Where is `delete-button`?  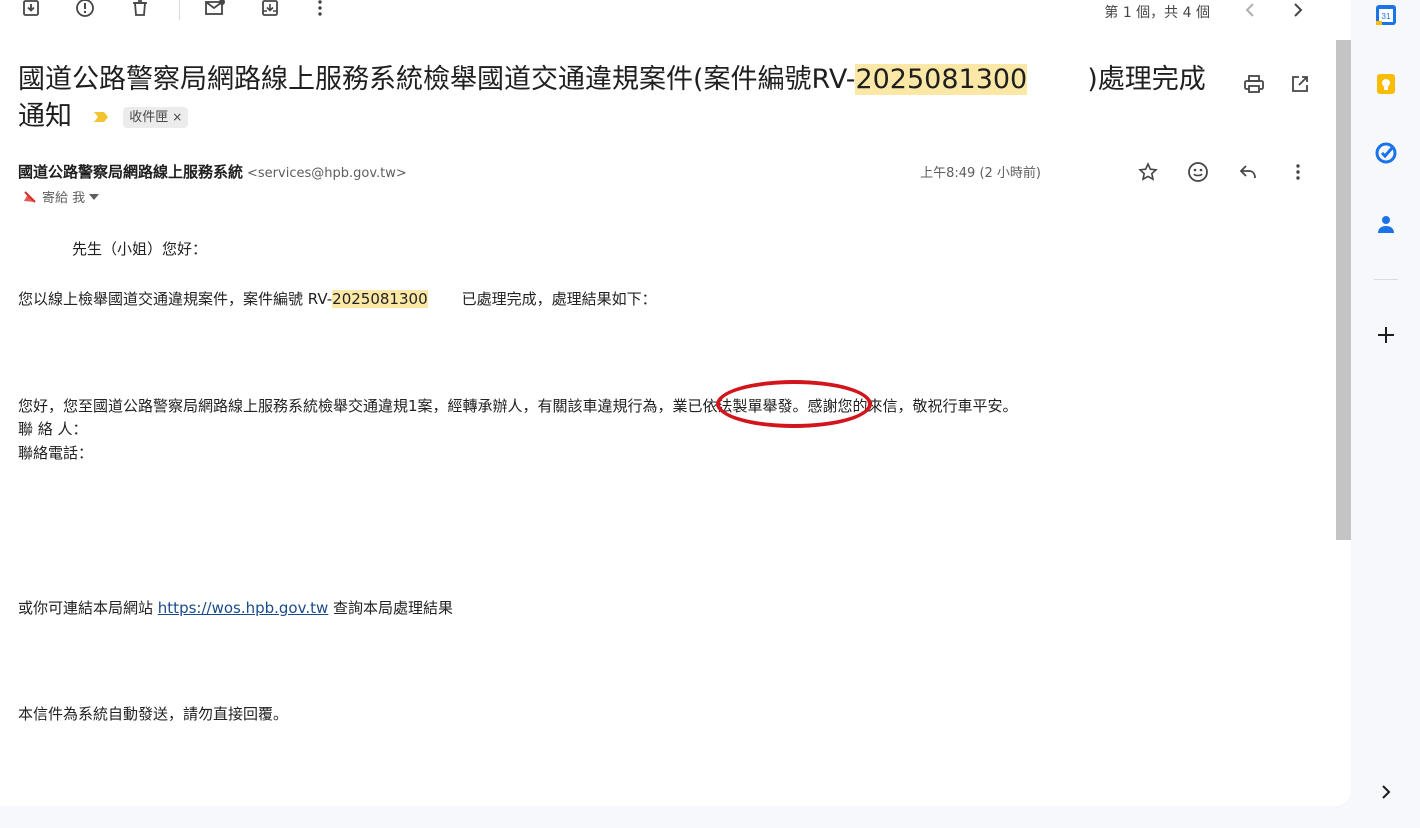
delete-button is located at coordinates (140, 11).